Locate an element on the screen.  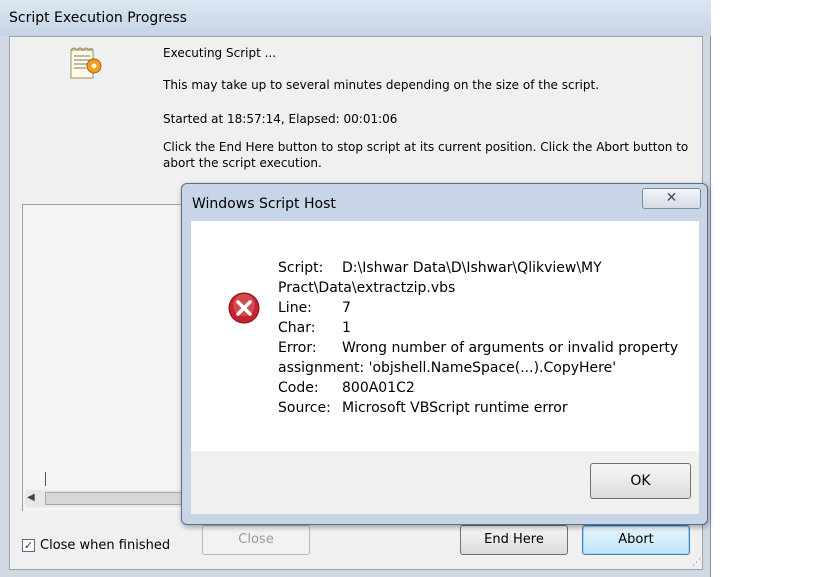
end-here-button: End Here is located at coordinates (514, 540).